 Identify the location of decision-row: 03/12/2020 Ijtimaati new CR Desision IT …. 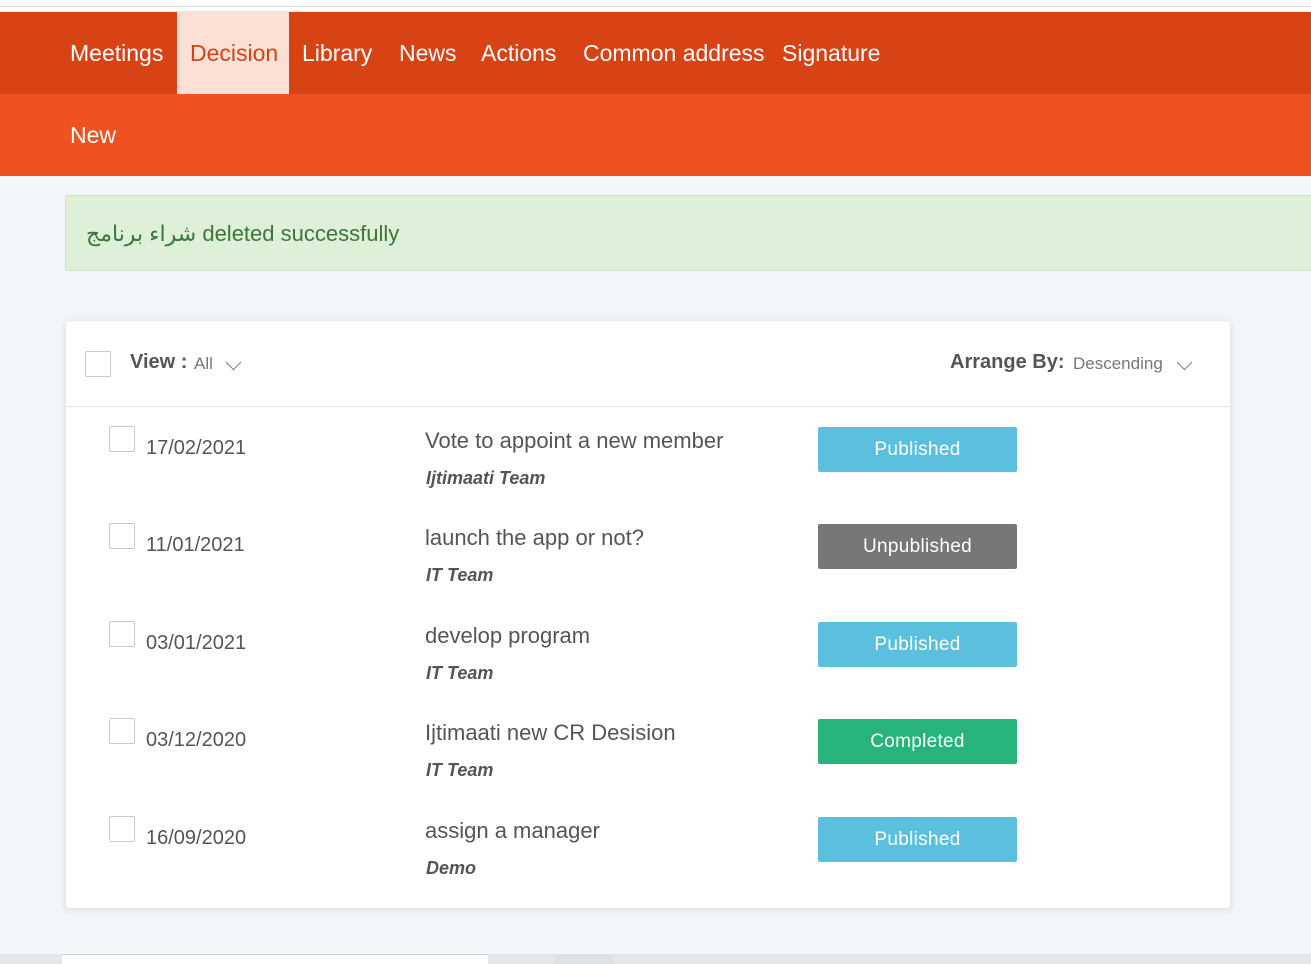
(648, 766).